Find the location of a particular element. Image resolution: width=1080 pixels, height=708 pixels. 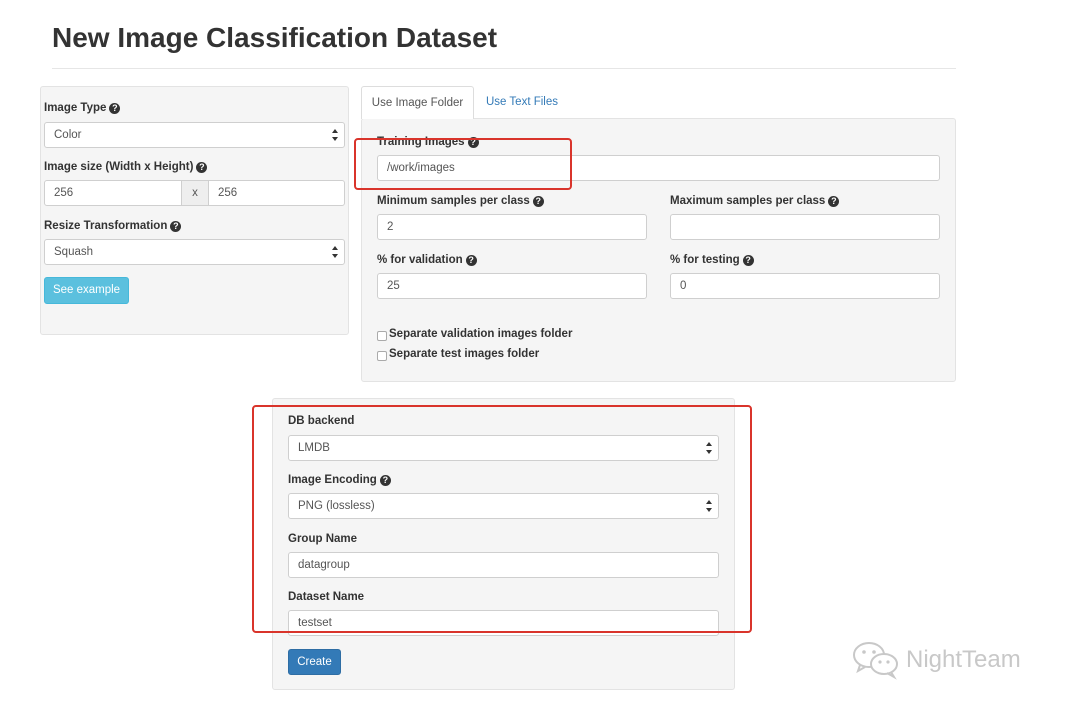

separate-test-label: Separate test images folder is located at coordinates (464, 354).